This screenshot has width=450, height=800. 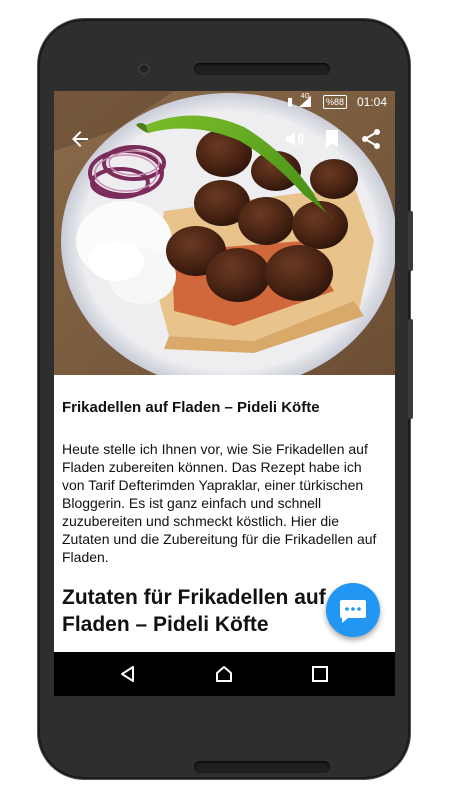 What do you see at coordinates (262, 69) in the screenshot?
I see `top-speaker` at bounding box center [262, 69].